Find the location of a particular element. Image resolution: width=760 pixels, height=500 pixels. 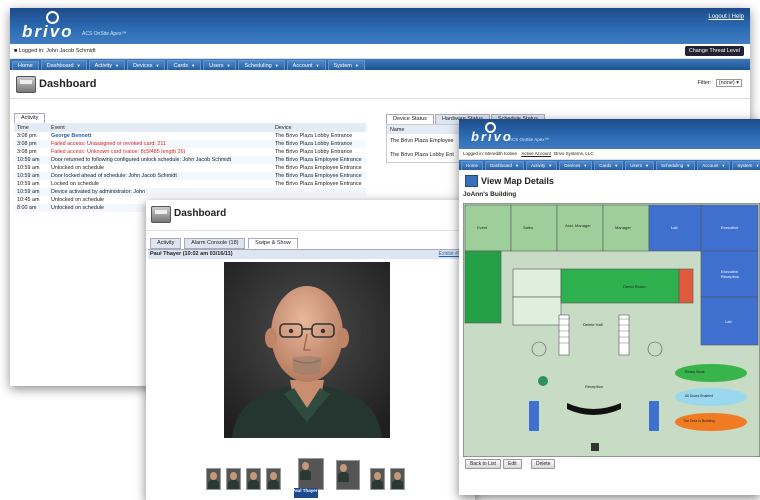

menu-item-label: Dashboard is located at coordinates (501, 165).